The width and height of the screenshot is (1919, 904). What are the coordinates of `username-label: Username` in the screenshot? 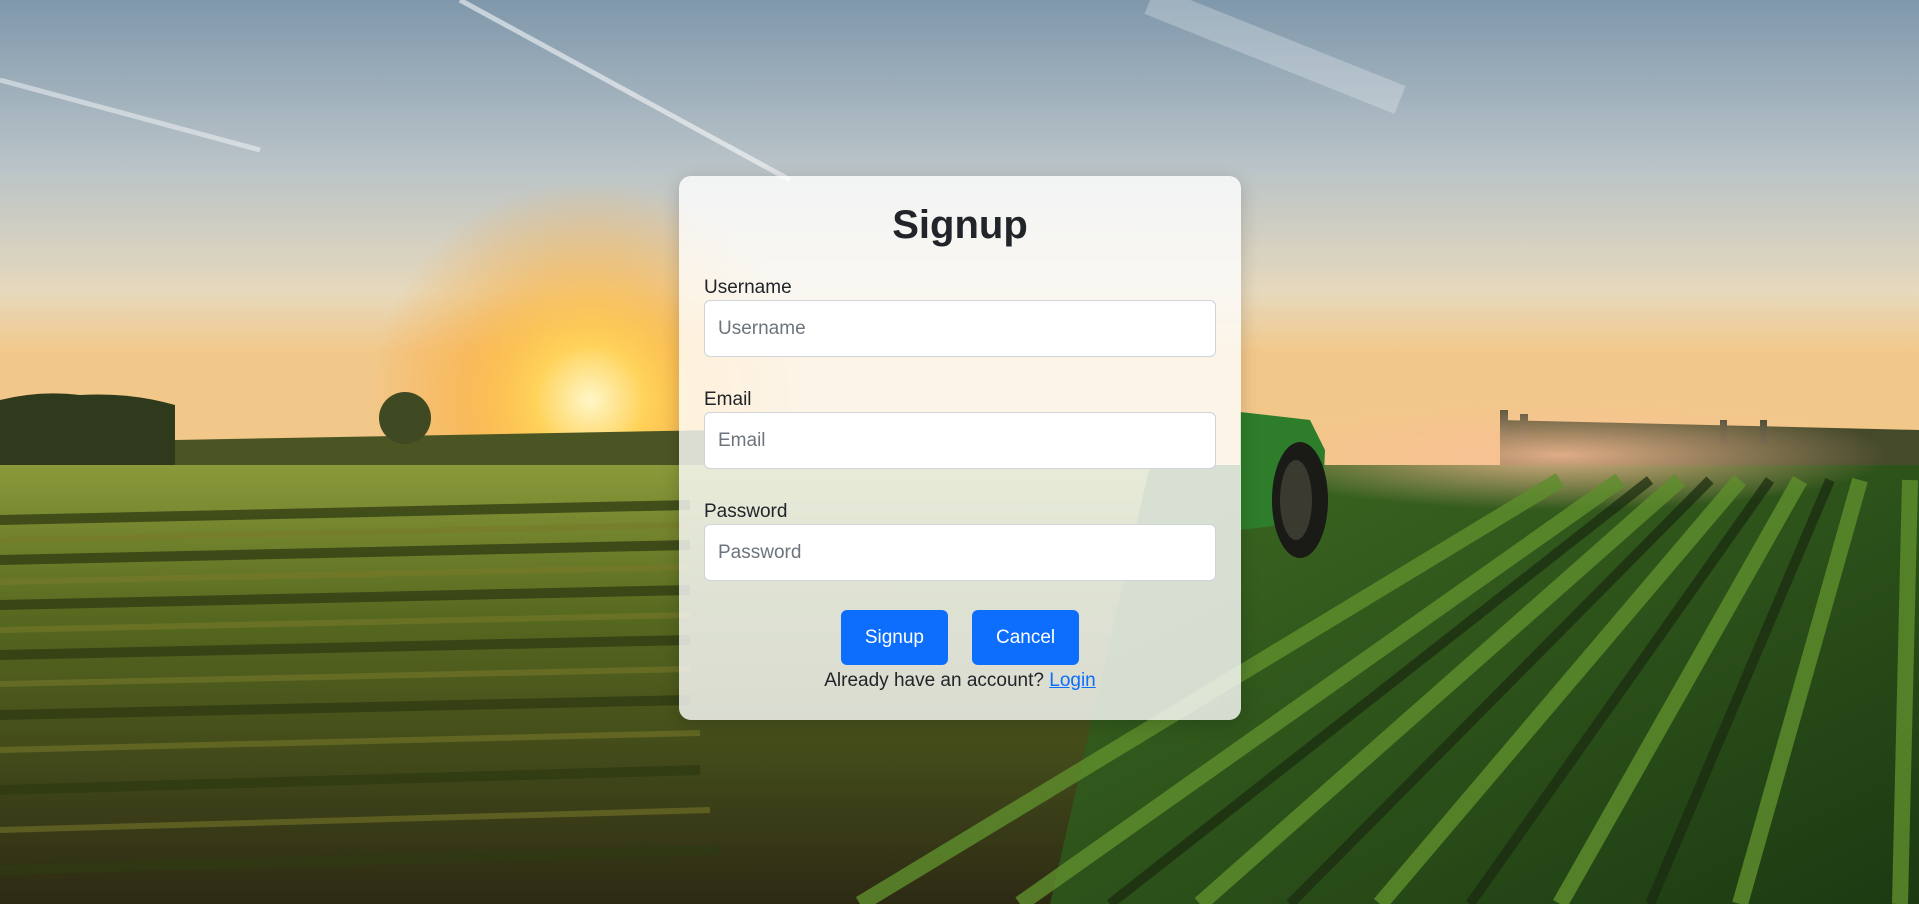 It's located at (748, 287).